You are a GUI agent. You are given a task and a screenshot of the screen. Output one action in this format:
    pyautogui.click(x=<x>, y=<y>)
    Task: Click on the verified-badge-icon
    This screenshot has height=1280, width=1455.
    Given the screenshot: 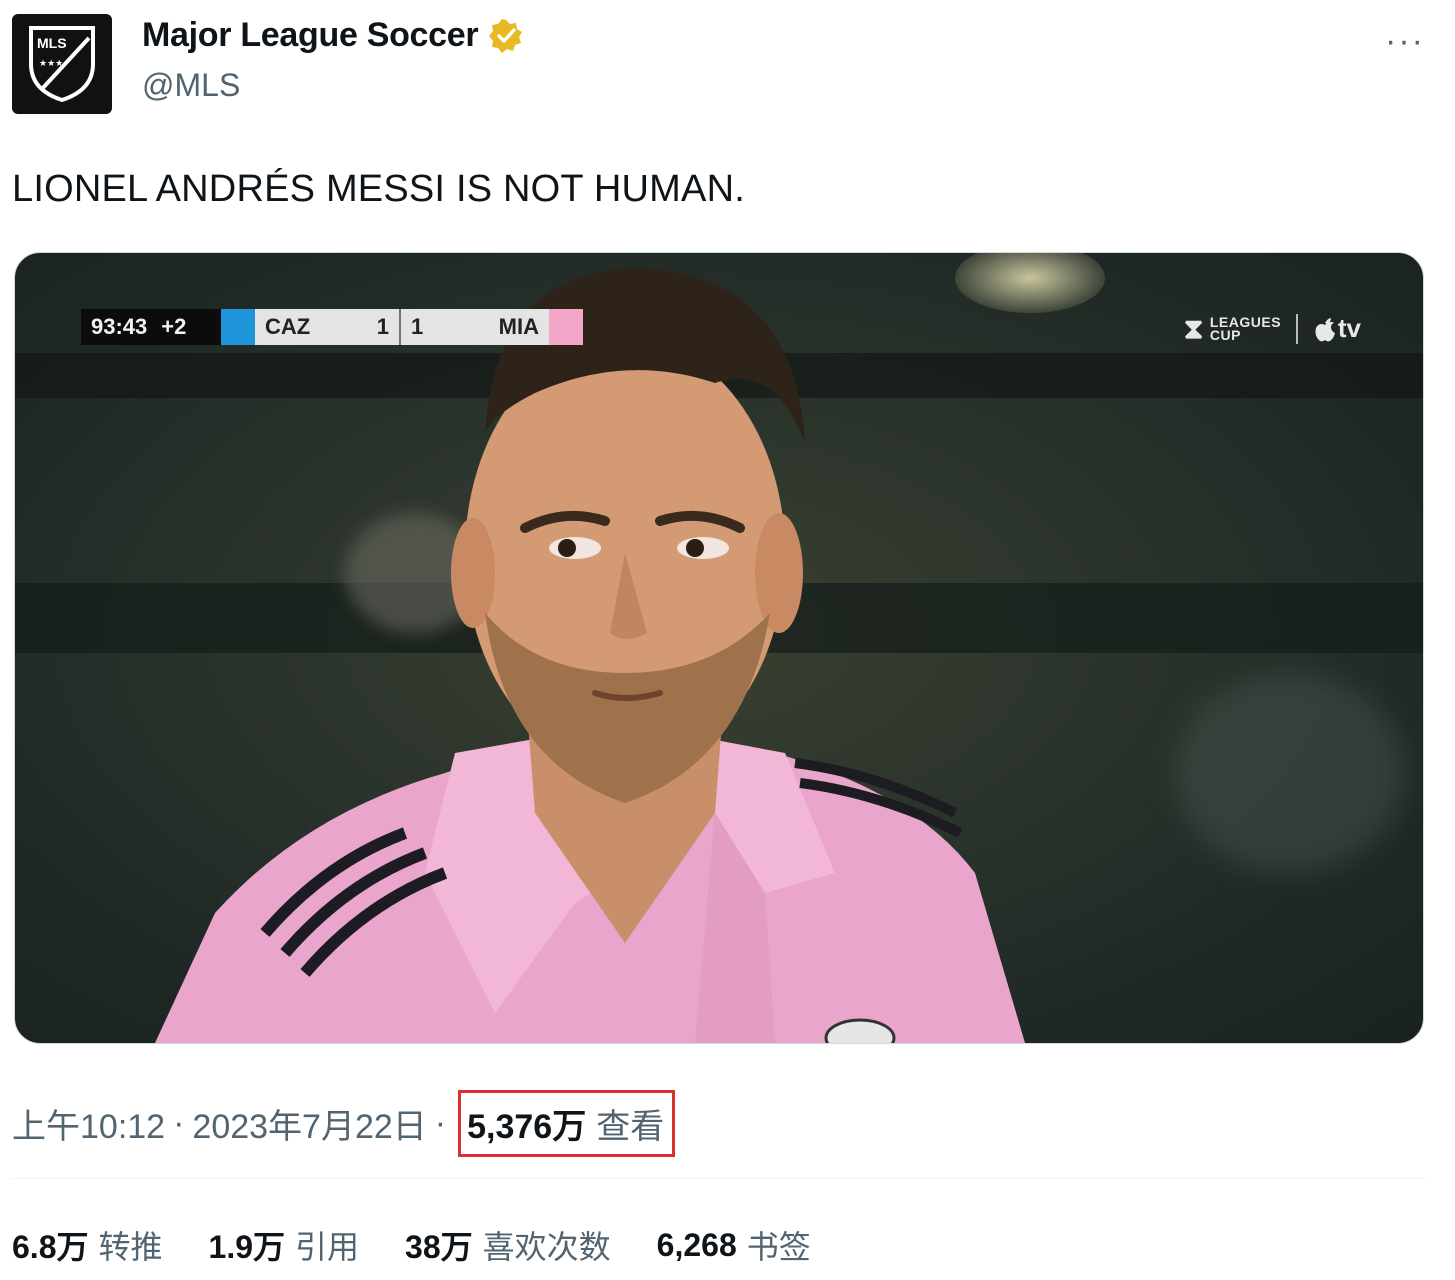 What is the action you would take?
    pyautogui.click(x=506, y=35)
    